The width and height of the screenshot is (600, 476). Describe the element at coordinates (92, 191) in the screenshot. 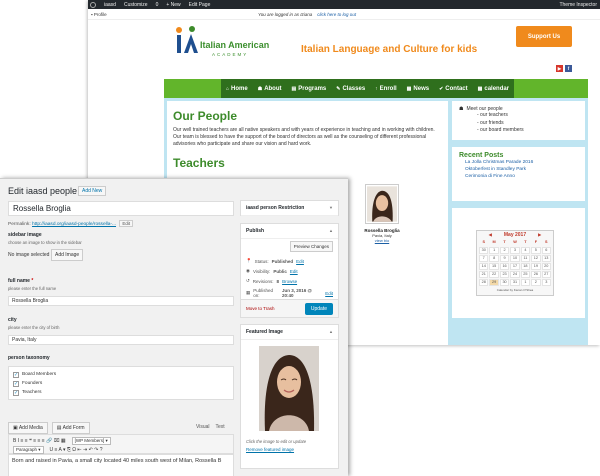

I see `add-new-button: Add New` at that location.